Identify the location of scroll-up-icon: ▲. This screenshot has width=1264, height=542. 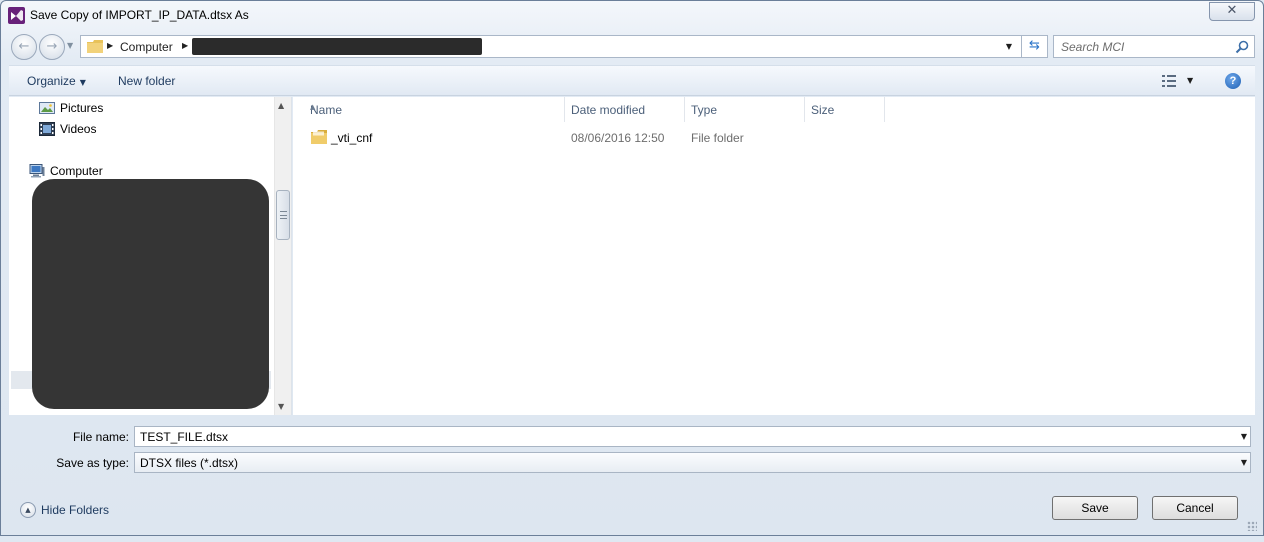
(281, 105).